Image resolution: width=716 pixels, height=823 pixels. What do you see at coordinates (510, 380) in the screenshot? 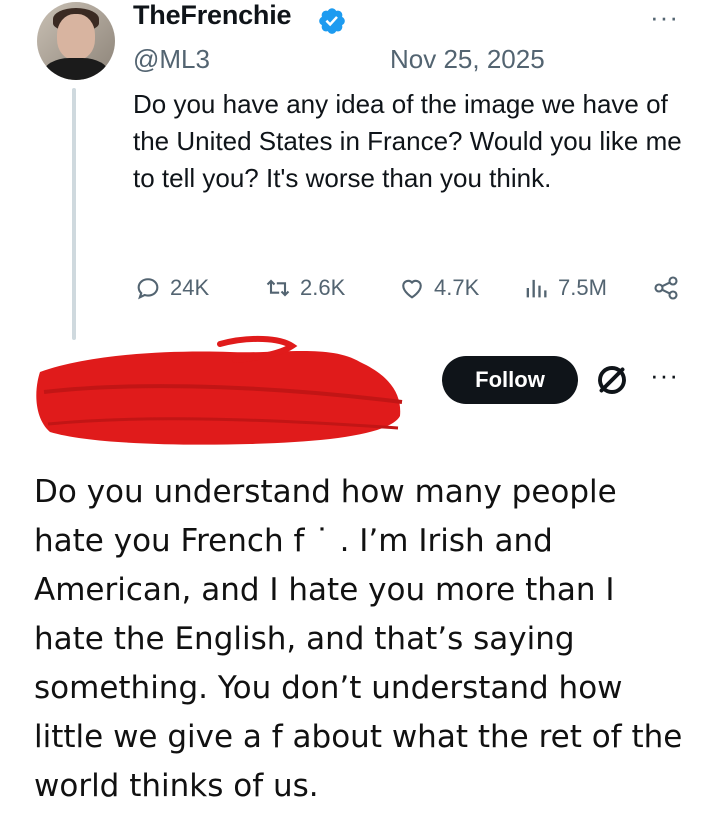
I see `follow-button: Follow` at bounding box center [510, 380].